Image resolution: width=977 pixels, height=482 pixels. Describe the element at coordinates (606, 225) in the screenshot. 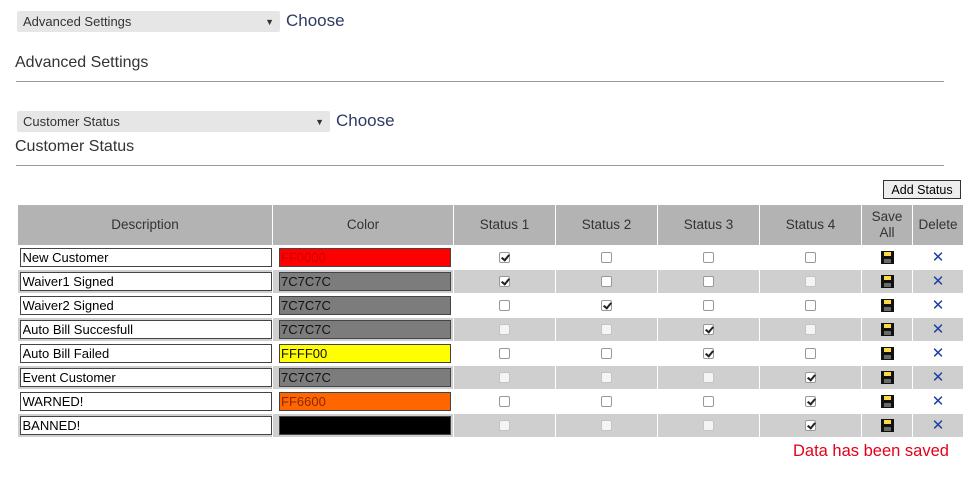

I see `header-status-2: Status 2` at that location.